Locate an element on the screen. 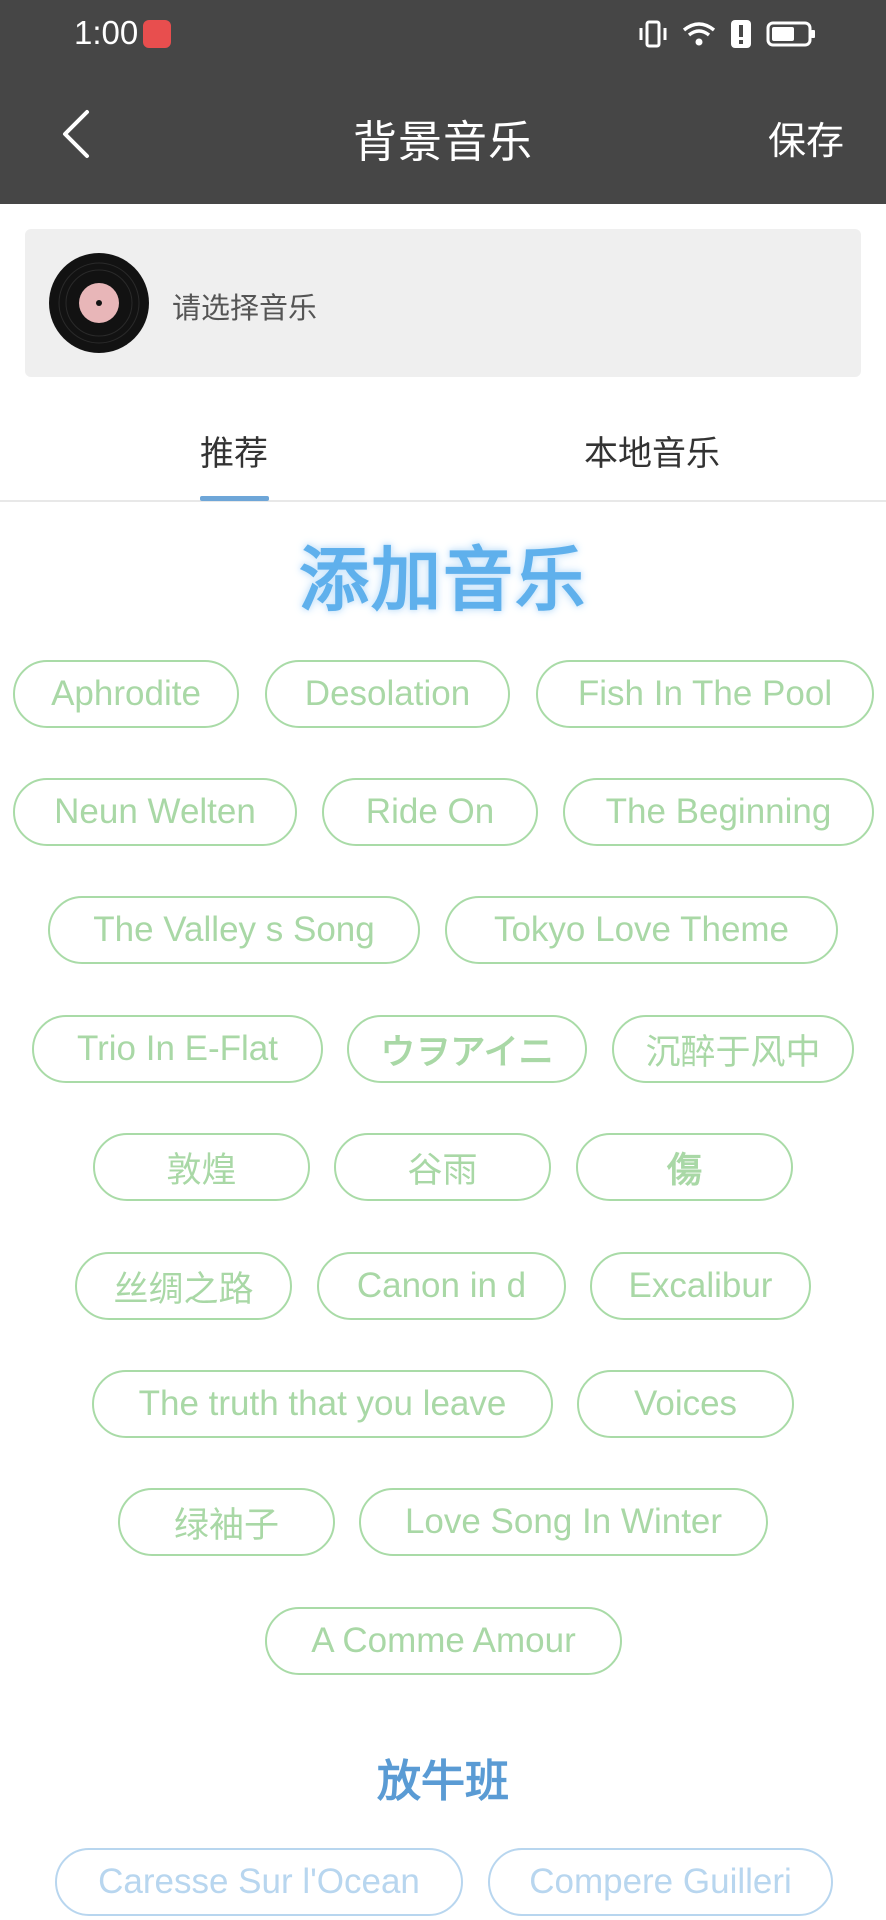 Image resolution: width=886 pixels, height=1920 pixels. tab-bar: 推荐 本地音乐 is located at coordinates (443, 455).